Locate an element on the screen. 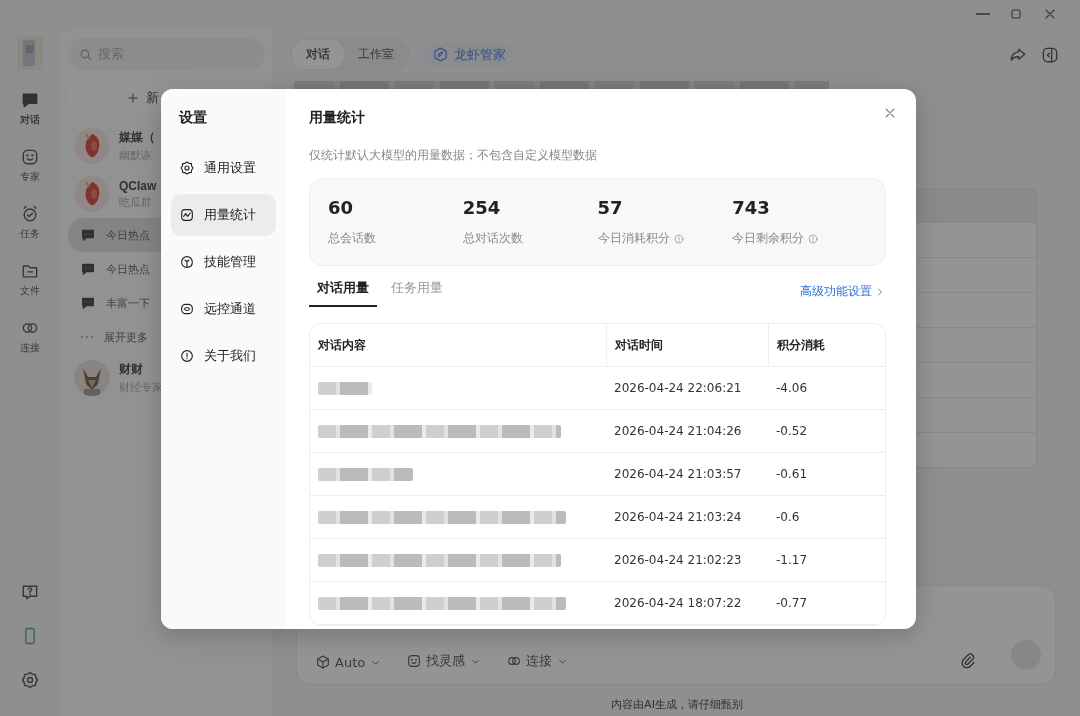 The width and height of the screenshot is (1080, 716). stat-value: 57 is located at coordinates (610, 207).